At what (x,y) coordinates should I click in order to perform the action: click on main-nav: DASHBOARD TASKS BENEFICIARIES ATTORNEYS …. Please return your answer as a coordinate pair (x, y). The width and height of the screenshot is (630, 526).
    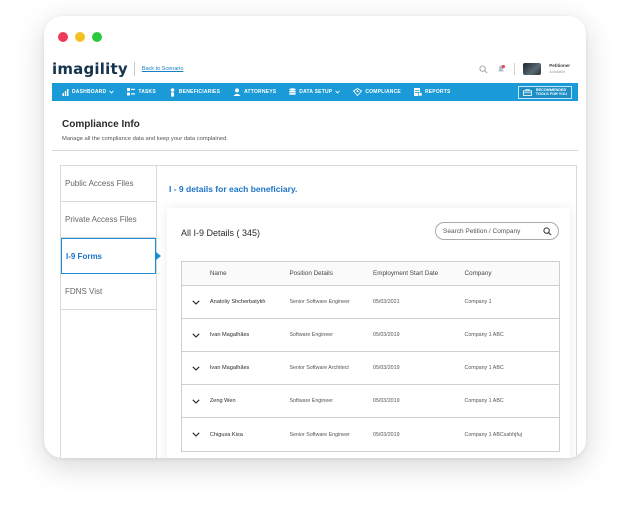
    Looking at the image, I should click on (315, 92).